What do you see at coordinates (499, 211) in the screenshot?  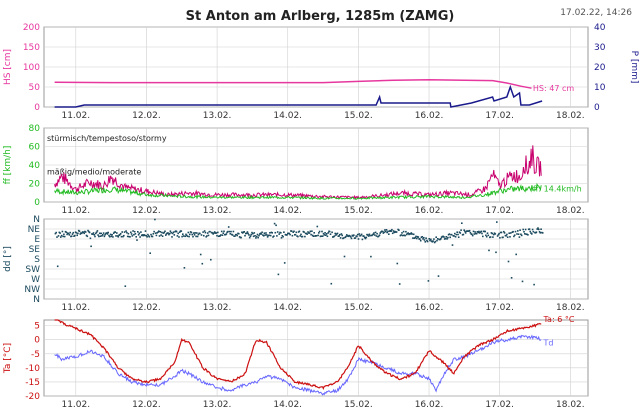 I see `x-tick-label: 17.02.` at bounding box center [499, 211].